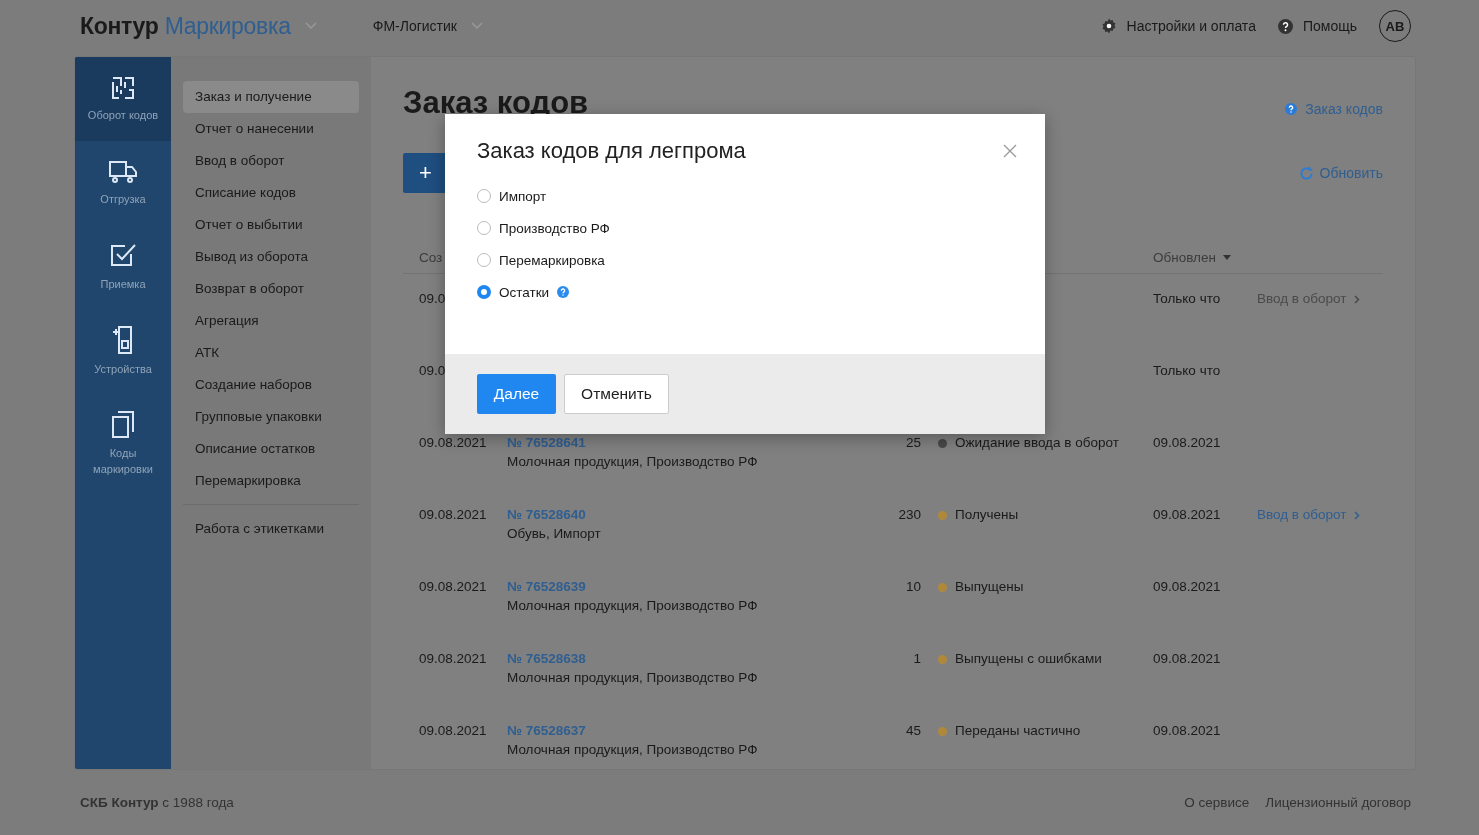 The width and height of the screenshot is (1479, 835). What do you see at coordinates (616, 394) in the screenshot?
I see `cancel-button: Отменить` at bounding box center [616, 394].